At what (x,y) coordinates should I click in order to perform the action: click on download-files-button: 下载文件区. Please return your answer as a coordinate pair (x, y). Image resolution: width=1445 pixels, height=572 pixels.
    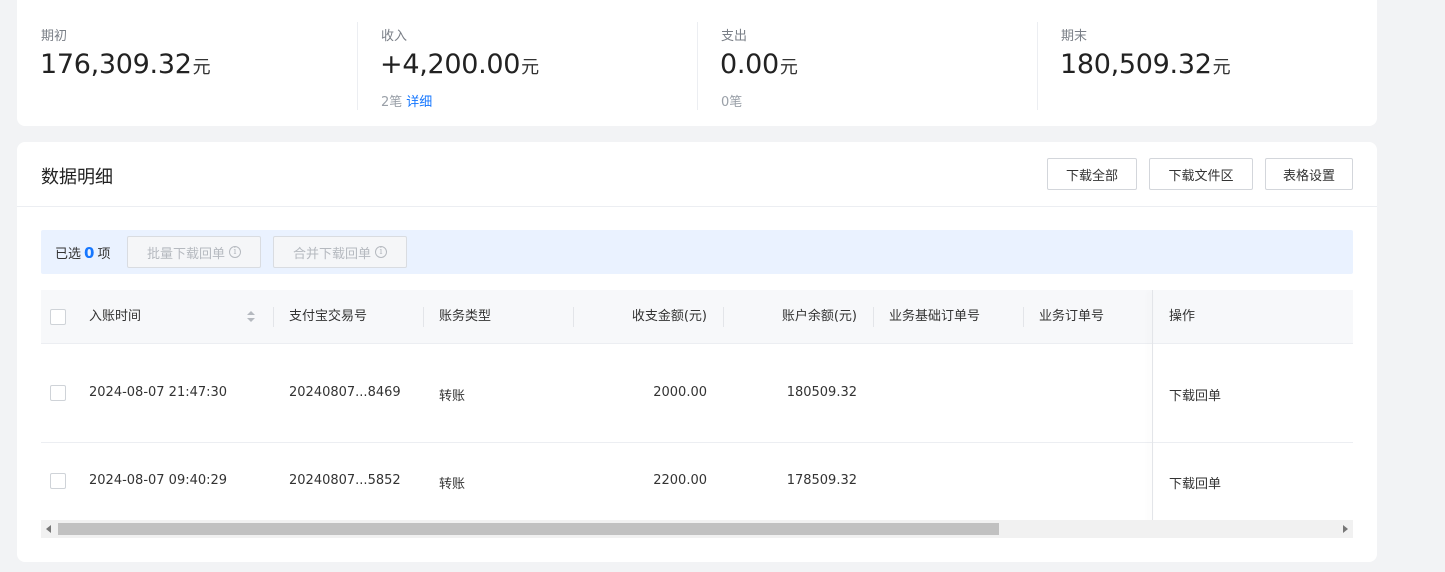
    Looking at the image, I should click on (1201, 174).